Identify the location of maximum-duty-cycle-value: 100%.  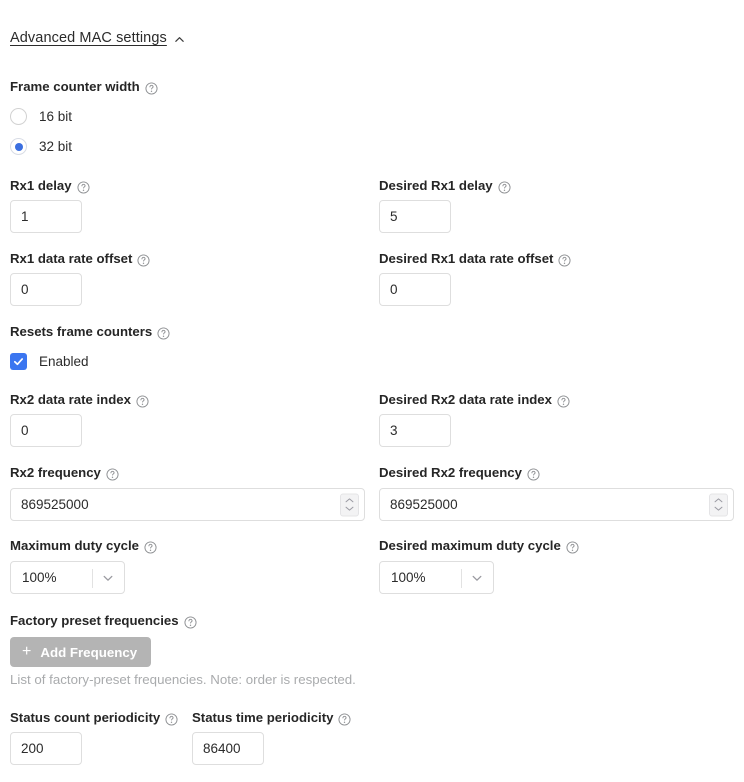
(39, 577).